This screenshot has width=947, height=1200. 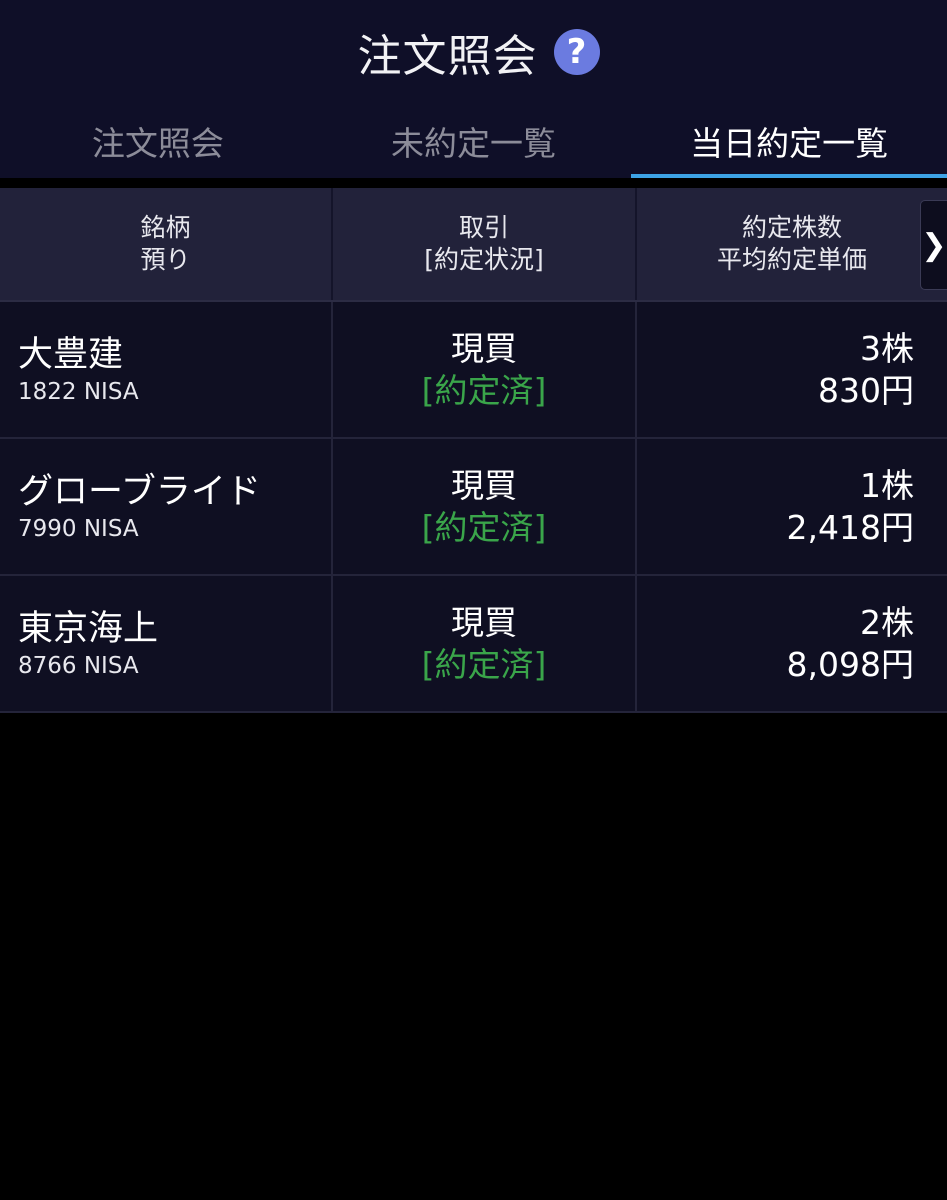 I want to click on stock-name: 東京海上, so click(x=88, y=628).